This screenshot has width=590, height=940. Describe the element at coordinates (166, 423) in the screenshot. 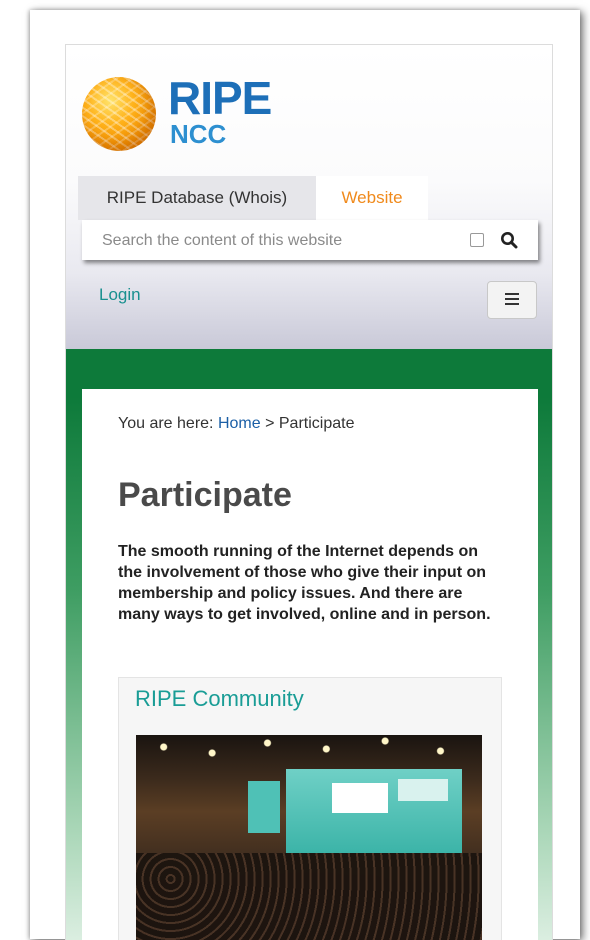

I see `breadcrumb-prefix: You are here:` at that location.